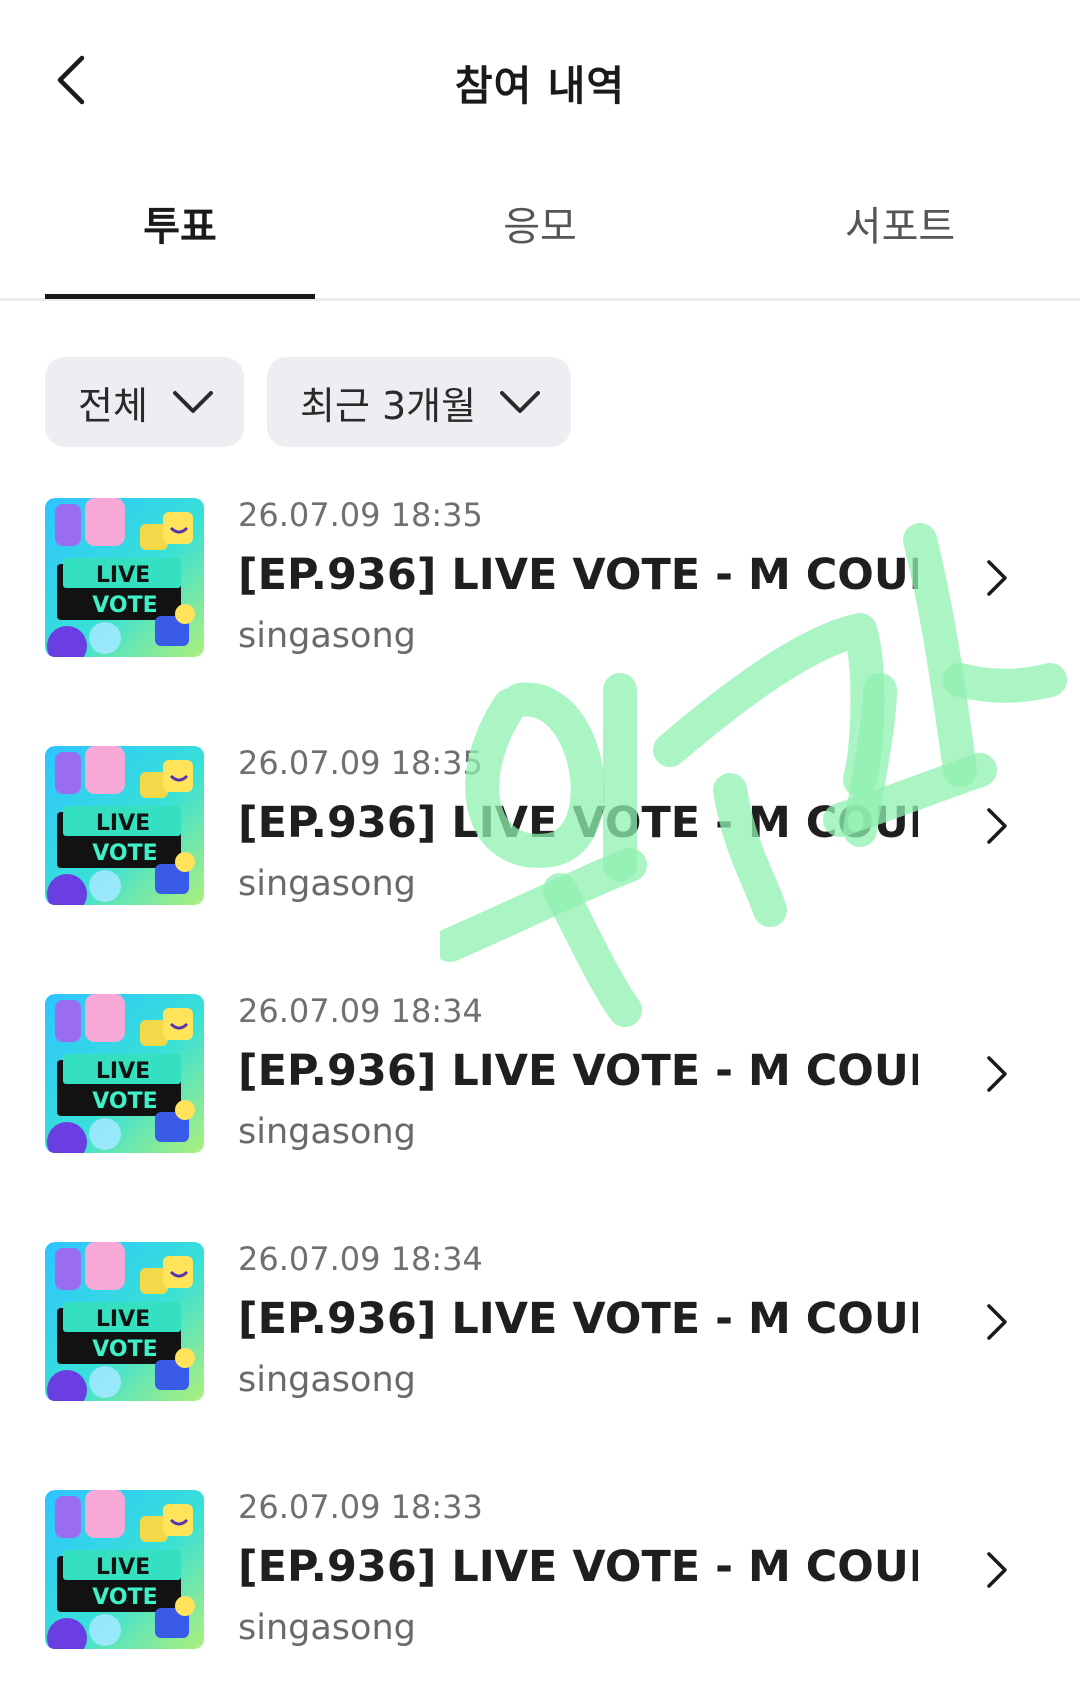  What do you see at coordinates (360, 1507) in the screenshot?
I see `item-date: 26.07.09 18:33` at bounding box center [360, 1507].